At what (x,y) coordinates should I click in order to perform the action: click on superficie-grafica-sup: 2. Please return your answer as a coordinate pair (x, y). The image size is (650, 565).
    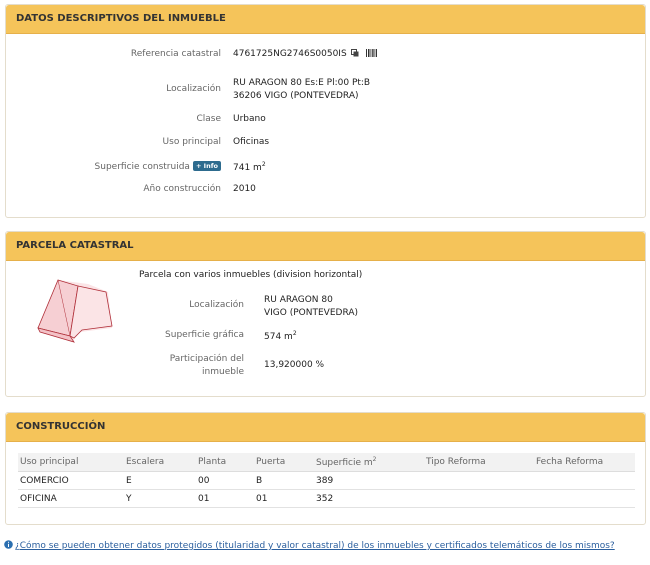
    Looking at the image, I should click on (294, 333).